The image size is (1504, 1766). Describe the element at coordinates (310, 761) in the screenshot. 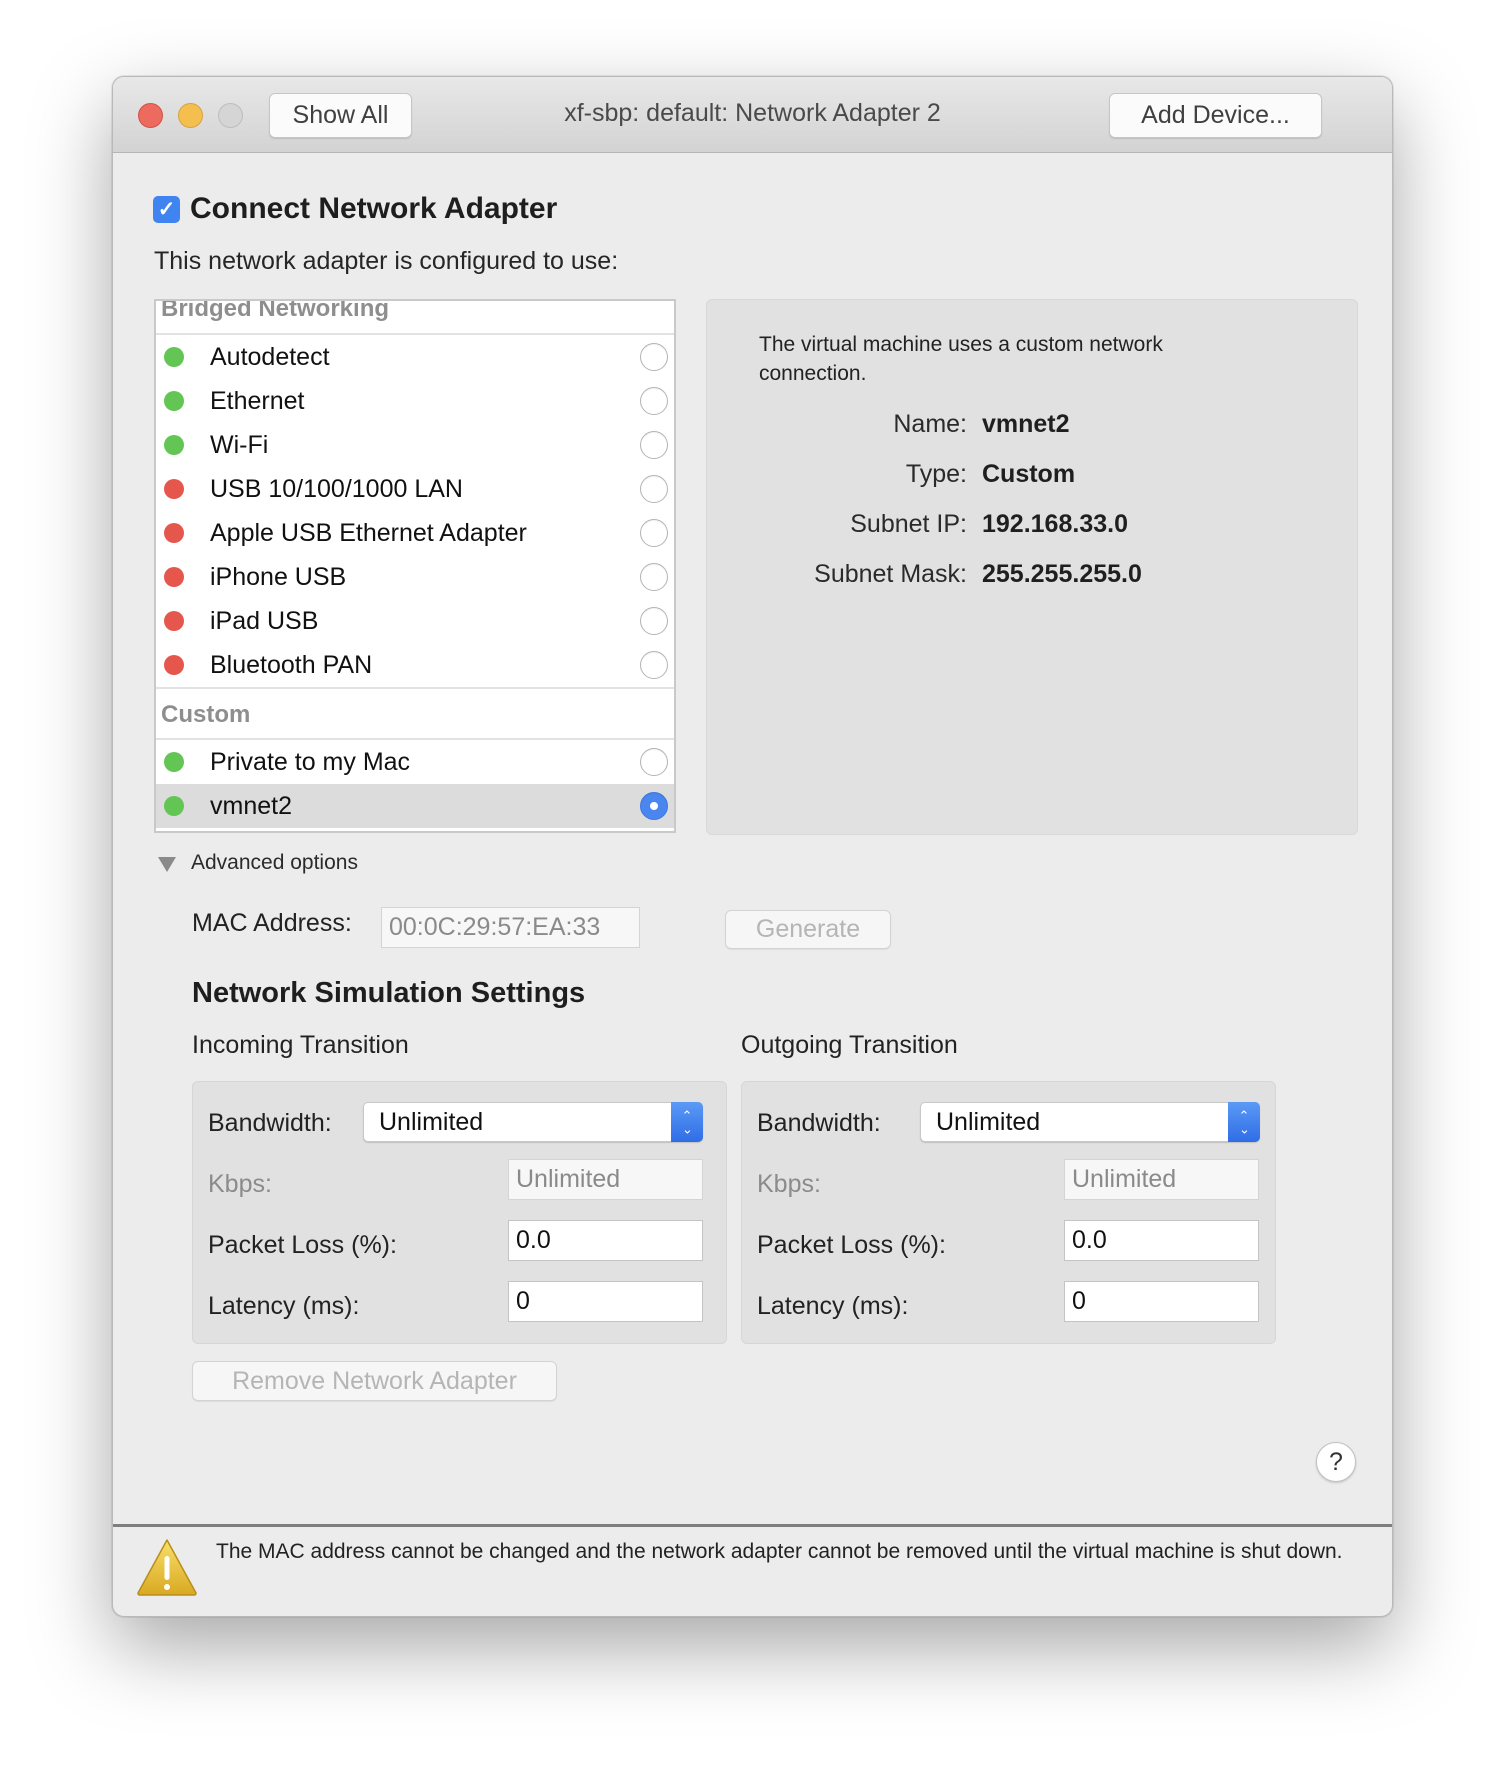

I see `network-list-item-label: Private to my Mac` at that location.